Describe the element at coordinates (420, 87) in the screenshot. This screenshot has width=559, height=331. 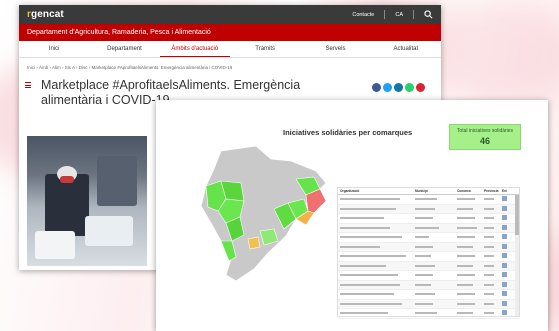
I see `email-icon` at that location.